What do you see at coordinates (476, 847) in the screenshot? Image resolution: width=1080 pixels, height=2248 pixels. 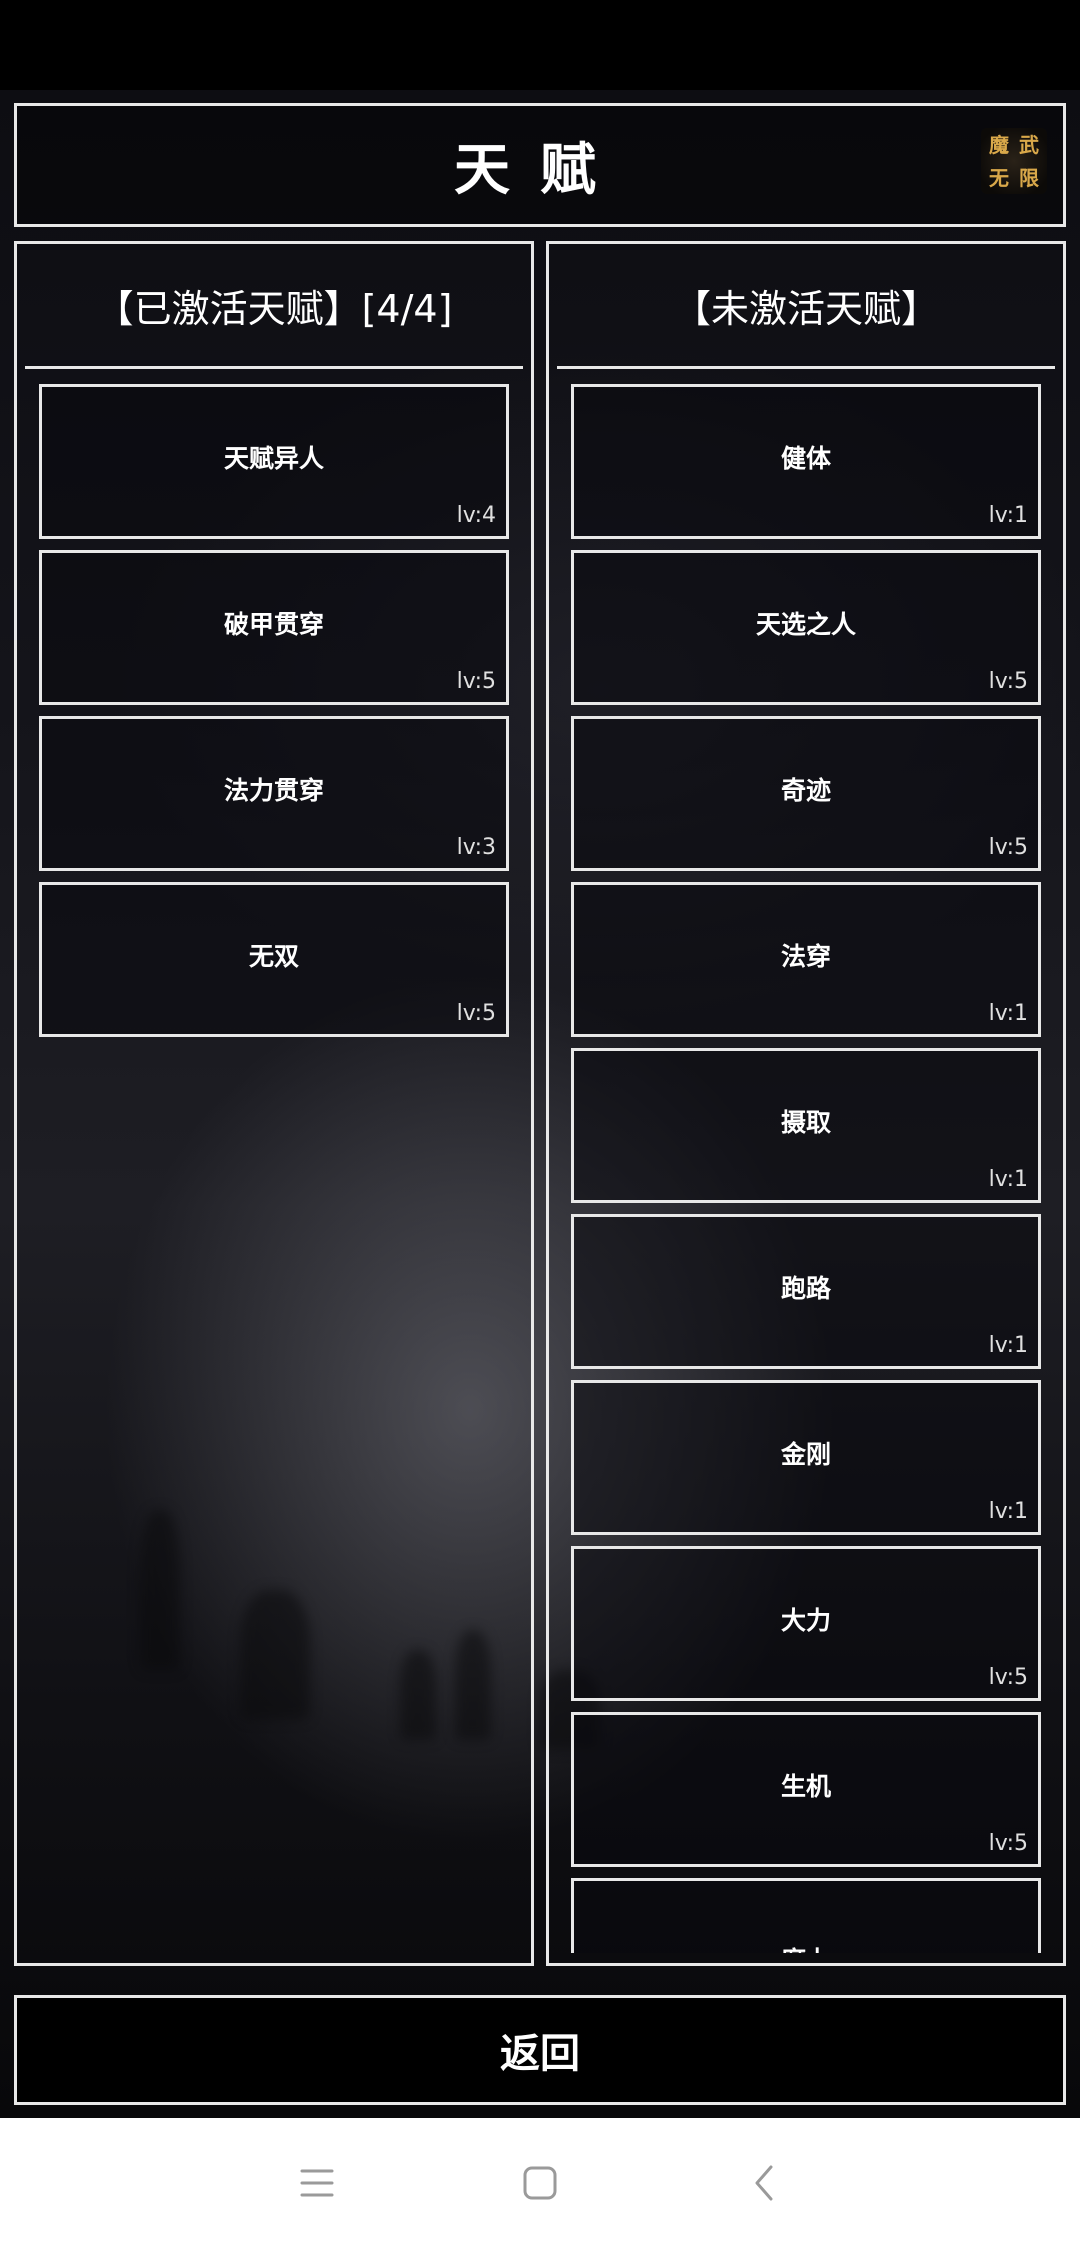 I see `talent-level: lv:3` at bounding box center [476, 847].